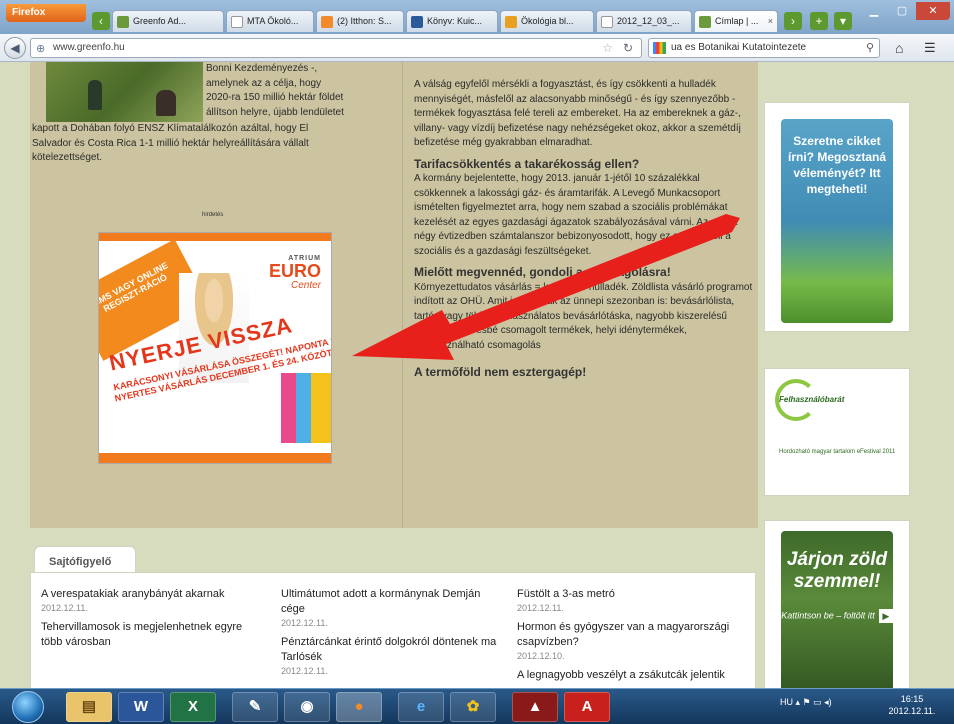 The width and height of the screenshot is (954, 724). I want to click on reload-icon: ↻, so click(628, 48).